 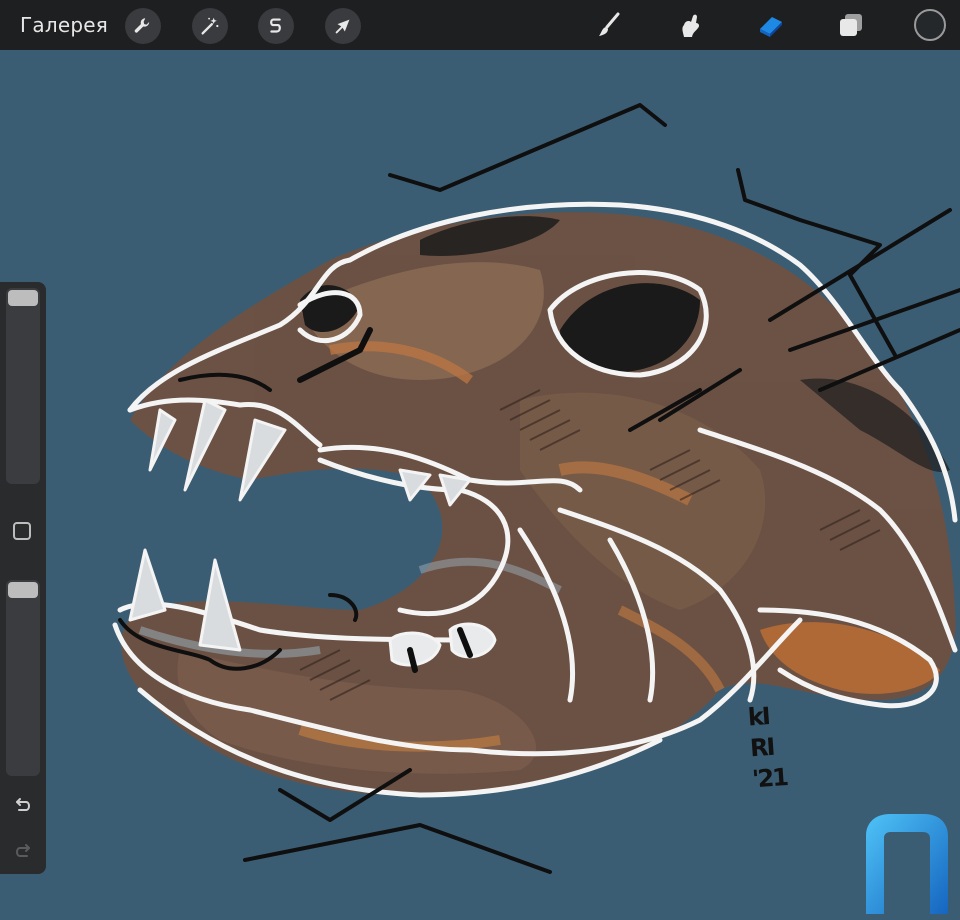 I want to click on watermark-logo, so click(x=907, y=862).